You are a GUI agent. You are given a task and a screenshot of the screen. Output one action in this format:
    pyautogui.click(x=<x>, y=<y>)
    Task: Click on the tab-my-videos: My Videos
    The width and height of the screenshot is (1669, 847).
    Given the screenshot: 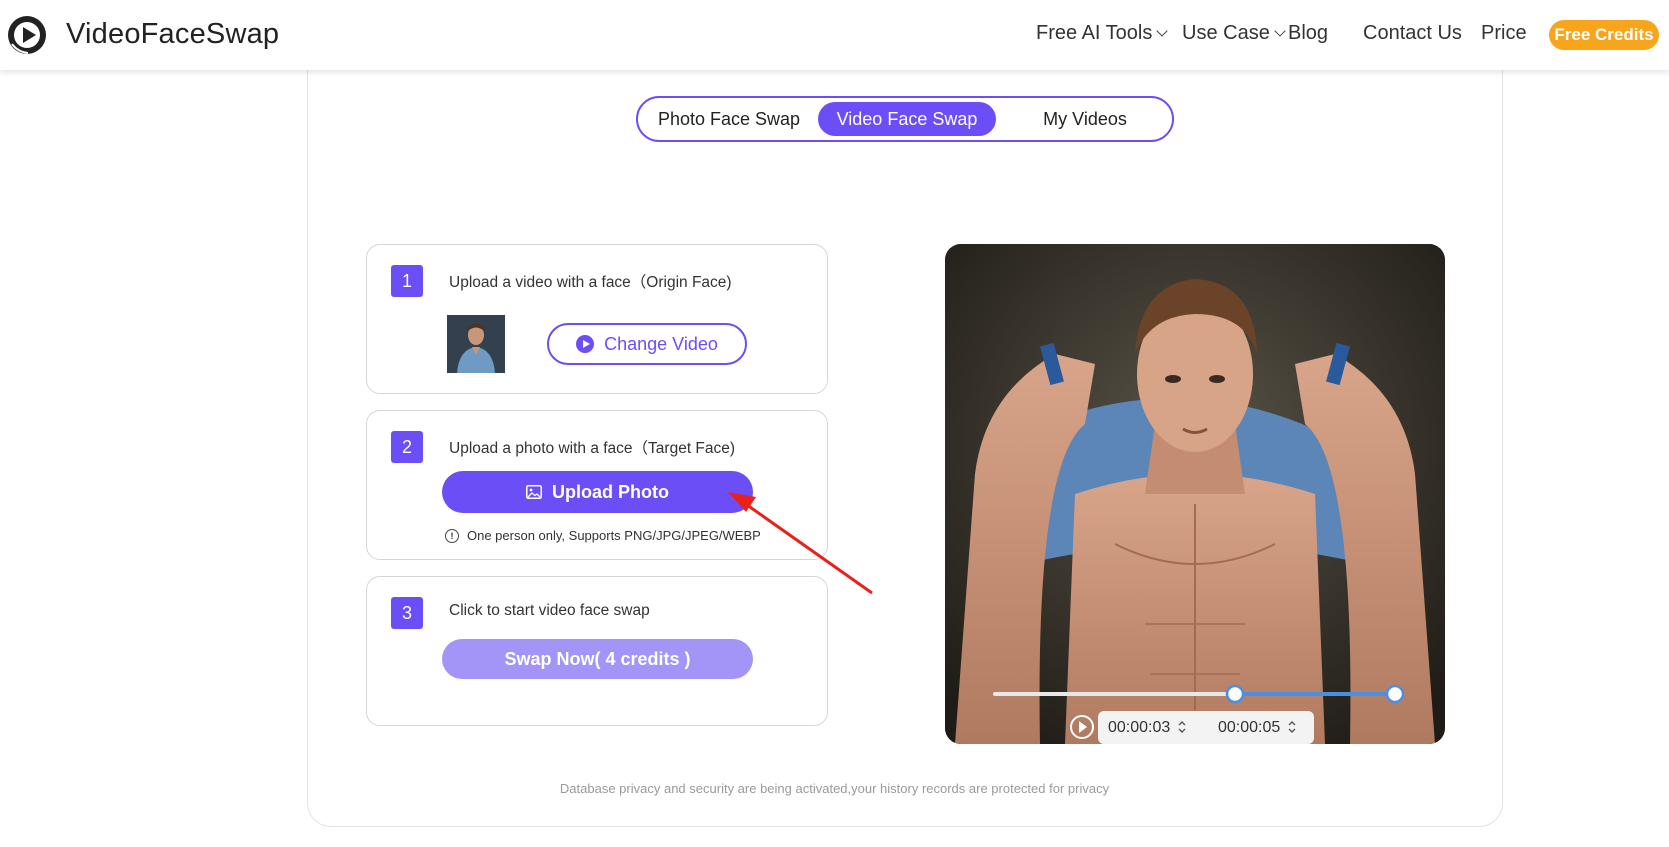 What is the action you would take?
    pyautogui.click(x=1085, y=119)
    